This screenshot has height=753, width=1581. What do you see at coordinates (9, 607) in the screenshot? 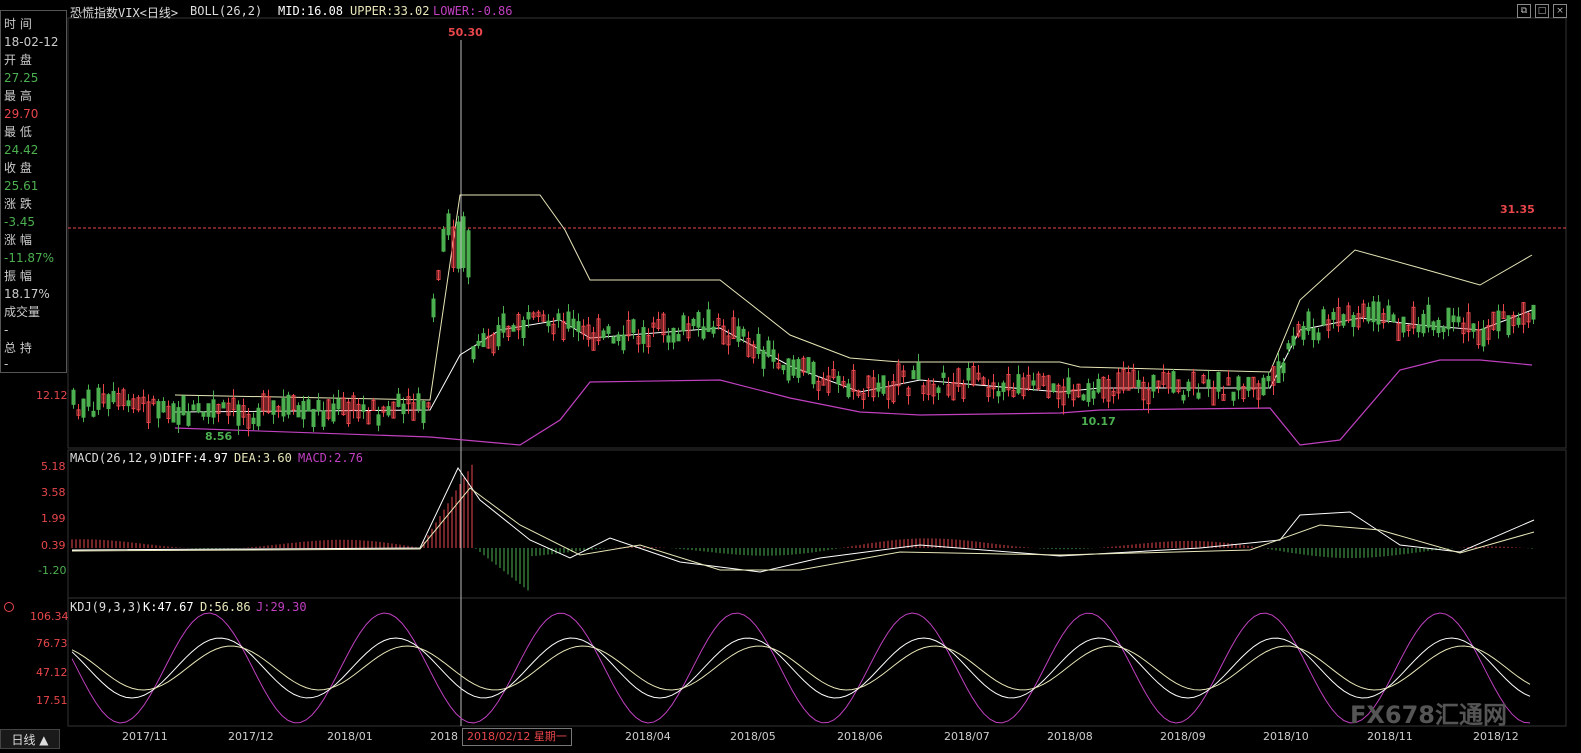
I see `kdj-settings-icon` at bounding box center [9, 607].